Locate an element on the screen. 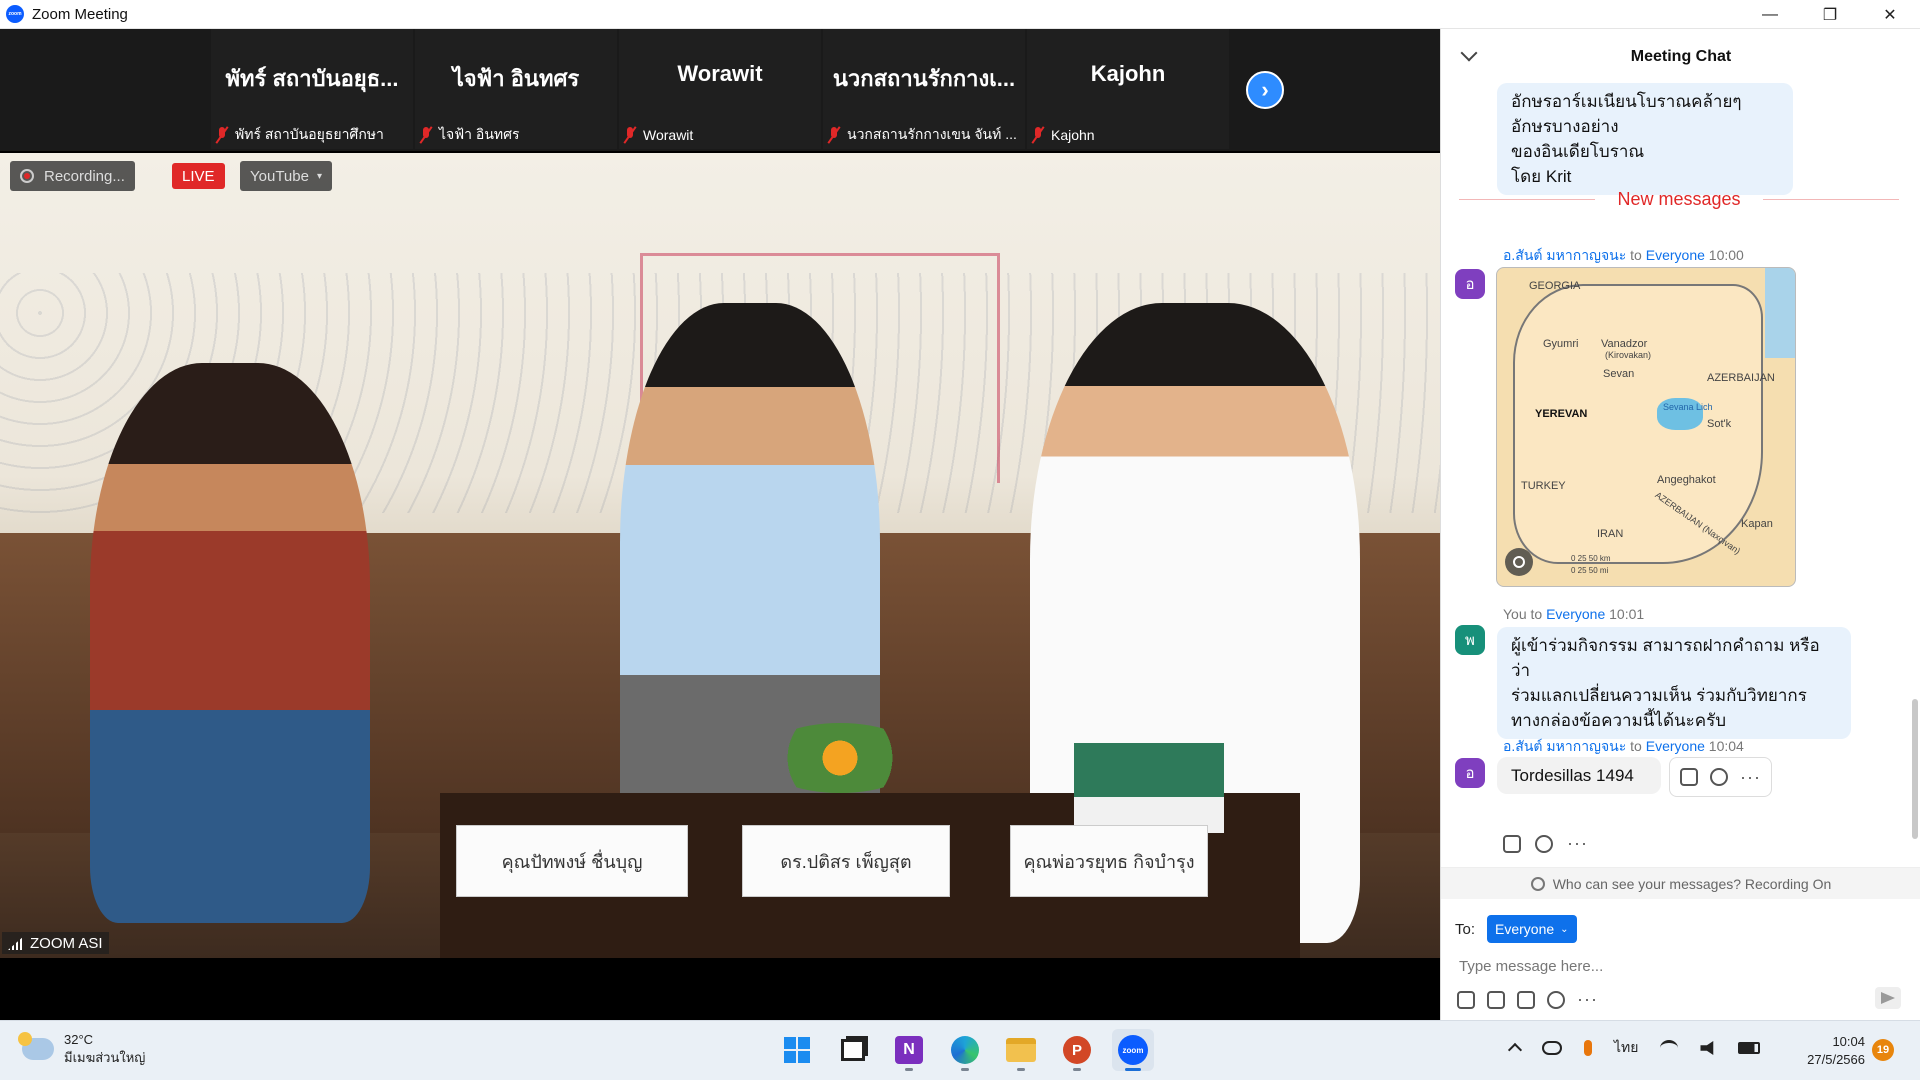  file-explorer-app is located at coordinates (1021, 1050).